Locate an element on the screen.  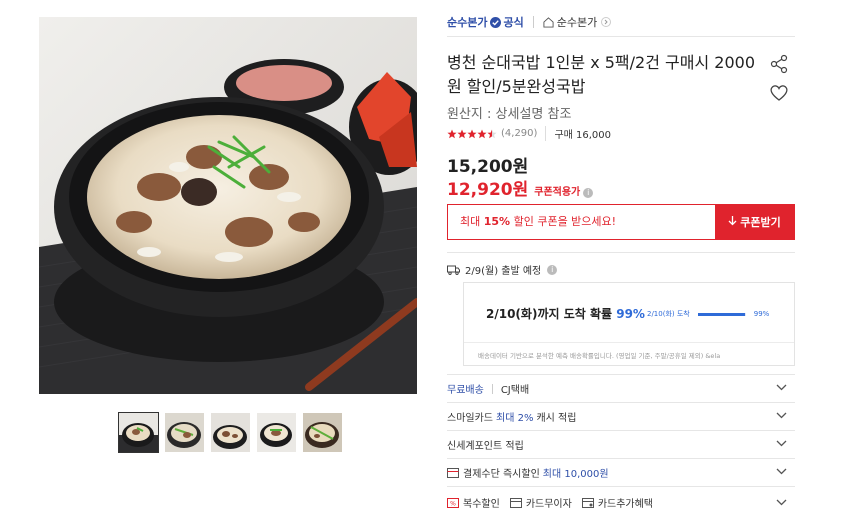
coupon-banner: 최대 15% 할인 쿠폰을 받으세요! 쿠폰받기 is located at coordinates (621, 222).